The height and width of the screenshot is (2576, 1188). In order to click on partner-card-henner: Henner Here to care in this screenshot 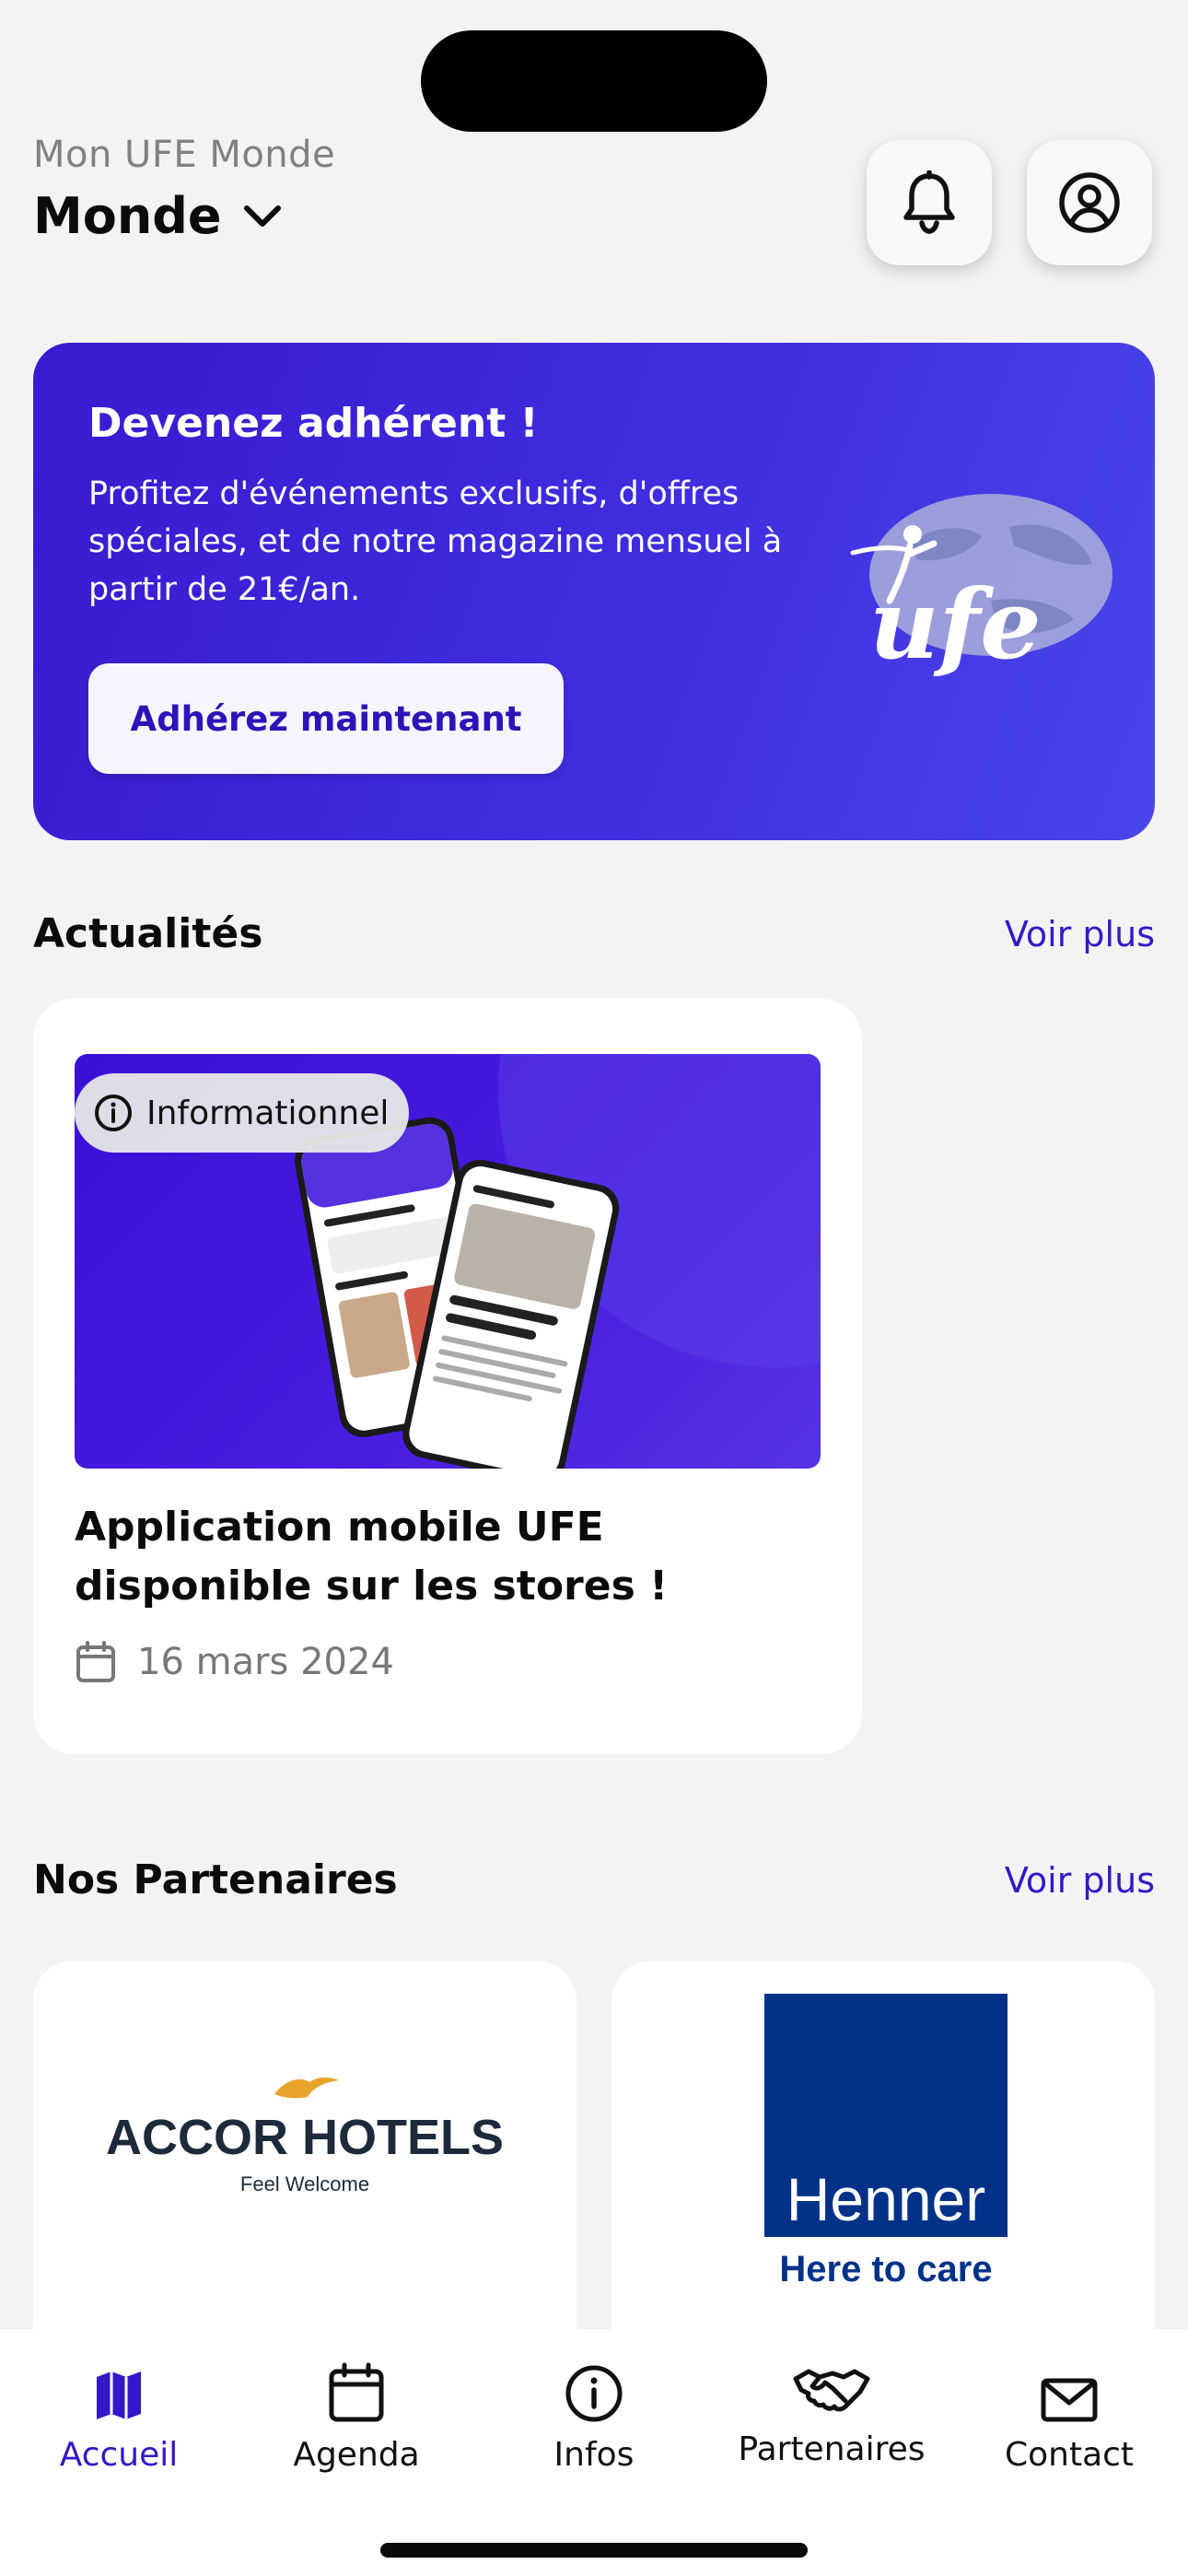, I will do `click(883, 2163)`.